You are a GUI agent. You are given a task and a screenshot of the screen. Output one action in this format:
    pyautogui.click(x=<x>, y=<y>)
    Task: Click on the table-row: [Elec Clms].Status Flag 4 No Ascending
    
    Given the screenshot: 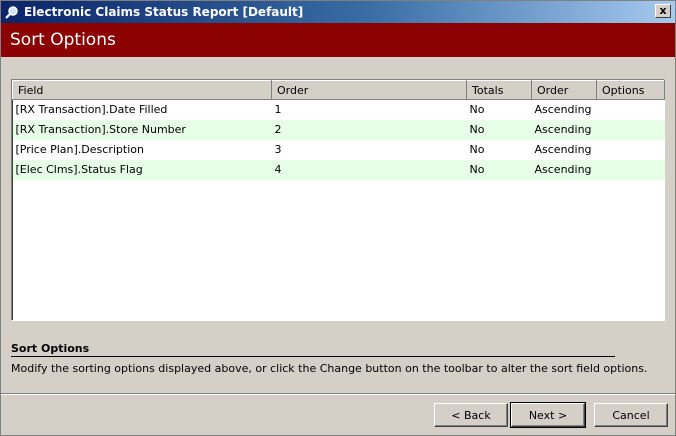 What is the action you would take?
    pyautogui.click(x=338, y=169)
    